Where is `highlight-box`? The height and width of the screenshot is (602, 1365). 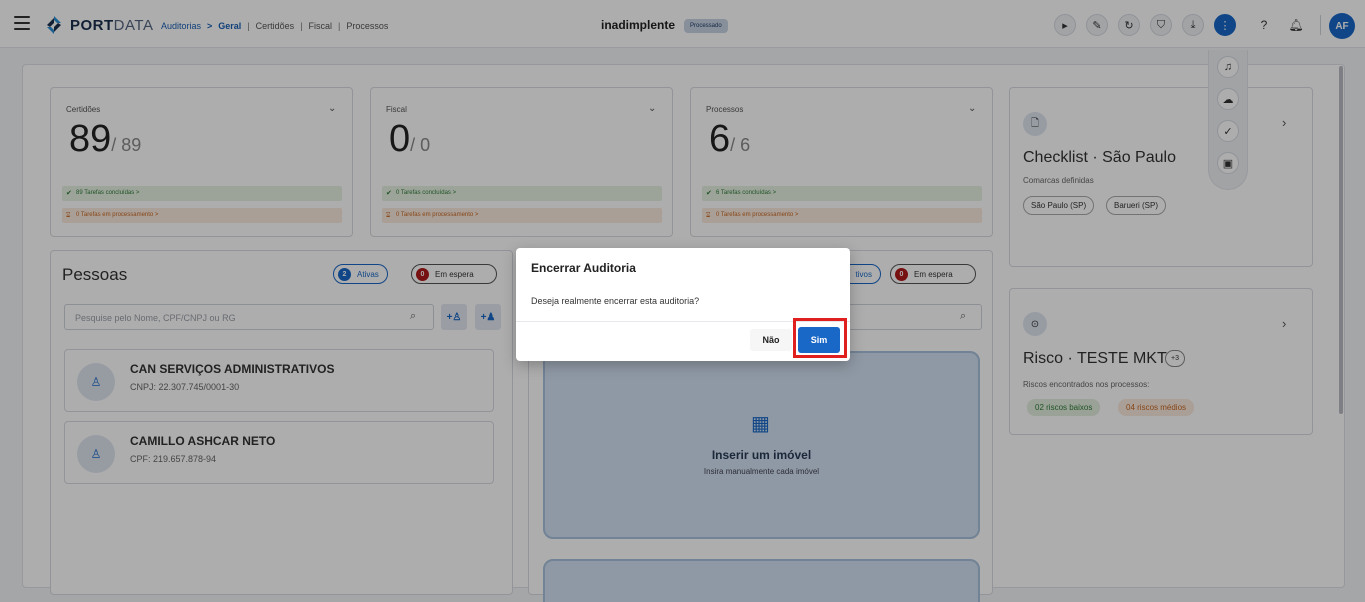 highlight-box is located at coordinates (820, 338).